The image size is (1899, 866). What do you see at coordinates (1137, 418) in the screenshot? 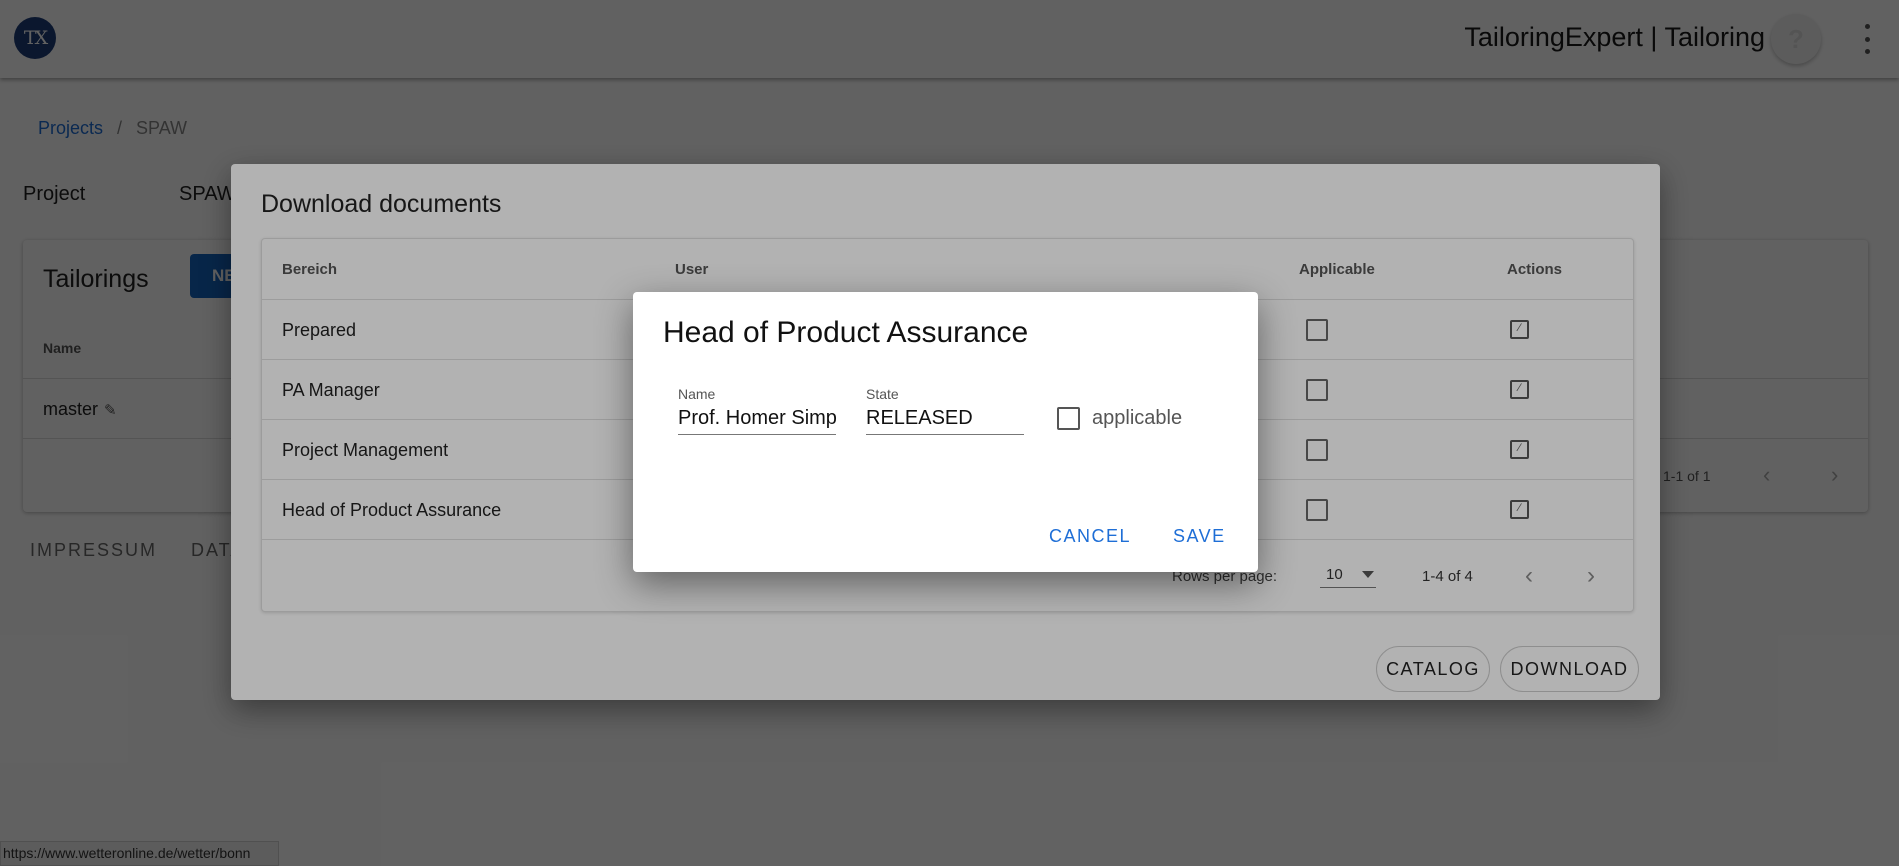
I see `applicable-label: applicable` at bounding box center [1137, 418].